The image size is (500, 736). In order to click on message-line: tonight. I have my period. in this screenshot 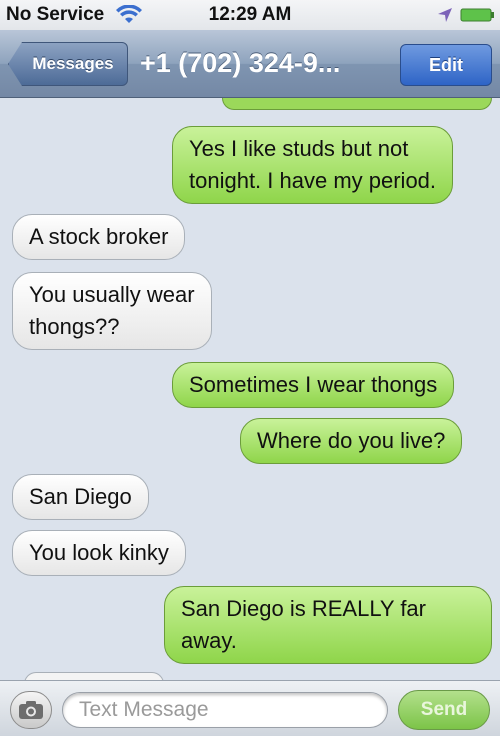, I will do `click(313, 180)`.